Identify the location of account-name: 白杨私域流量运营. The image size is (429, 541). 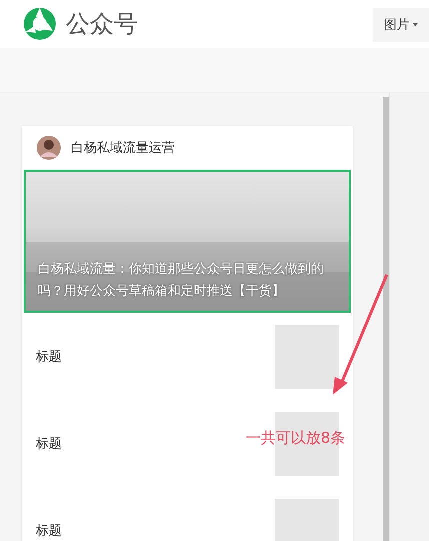
(123, 148).